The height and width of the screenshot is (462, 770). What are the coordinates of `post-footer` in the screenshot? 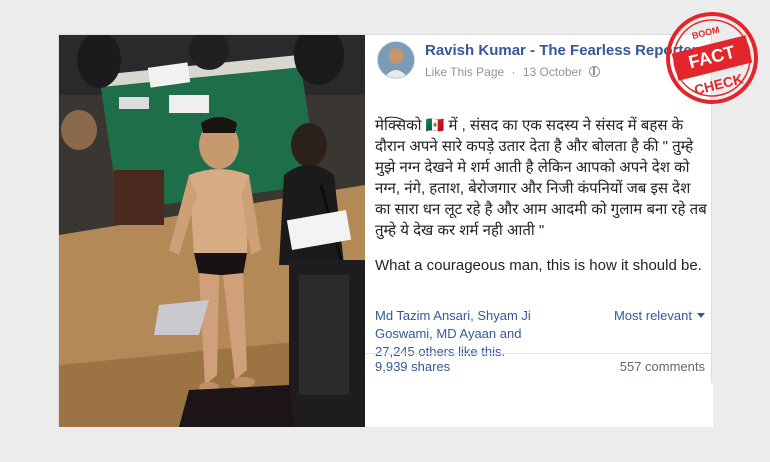 It's located at (539, 405).